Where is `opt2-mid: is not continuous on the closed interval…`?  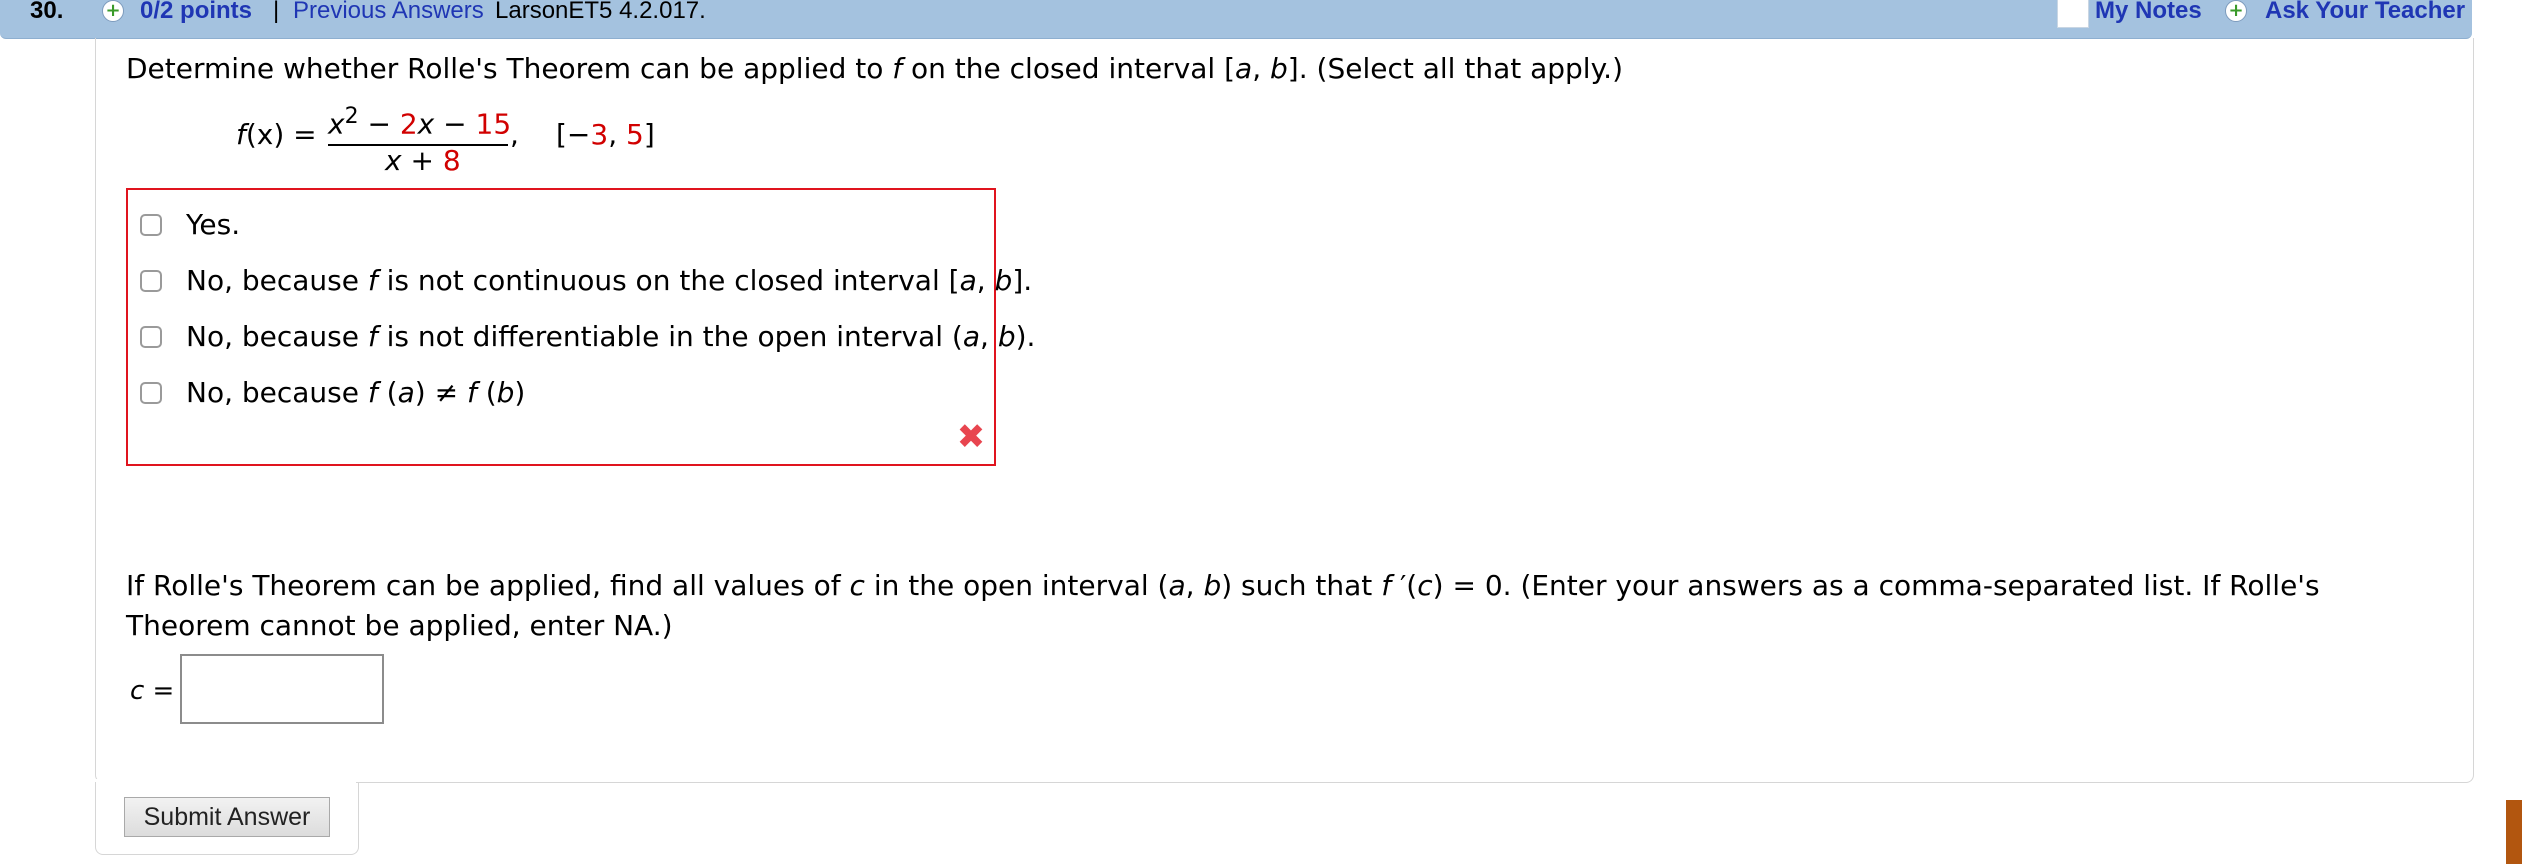 opt2-mid: is not continuous on the closed interval… is located at coordinates (668, 280).